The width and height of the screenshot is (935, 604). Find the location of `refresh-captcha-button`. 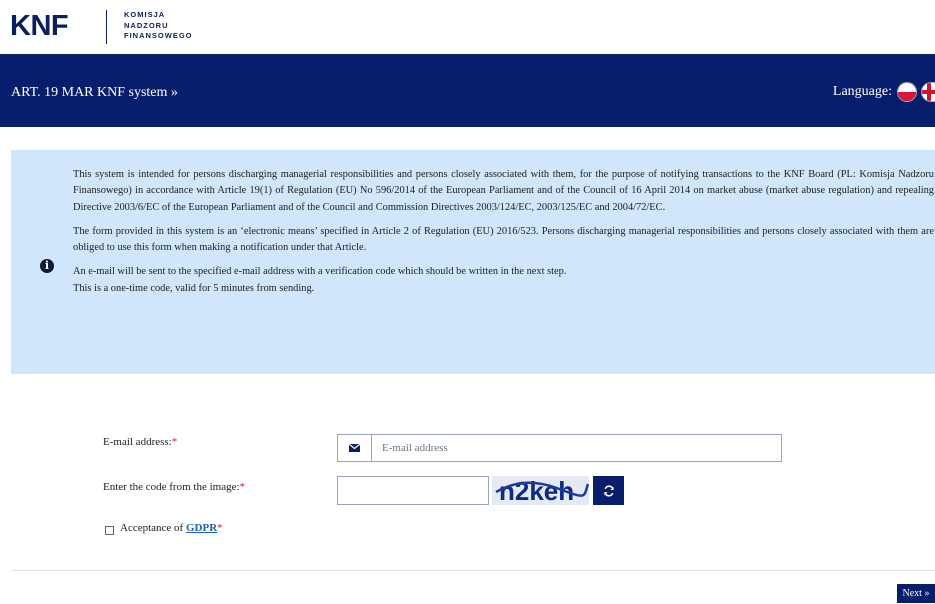

refresh-captcha-button is located at coordinates (608, 490).